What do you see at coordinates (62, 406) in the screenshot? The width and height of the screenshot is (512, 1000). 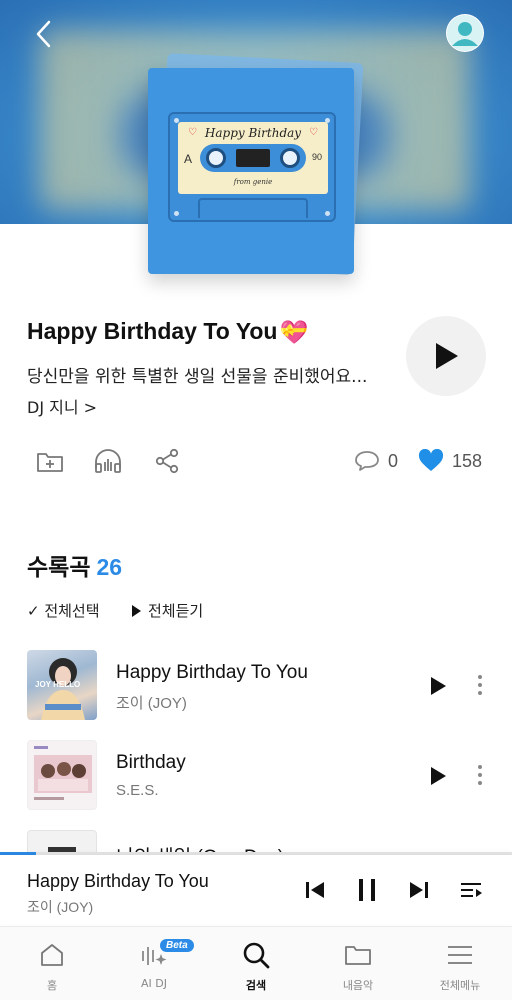 I see `dj-link: DJ 지니 >` at bounding box center [62, 406].